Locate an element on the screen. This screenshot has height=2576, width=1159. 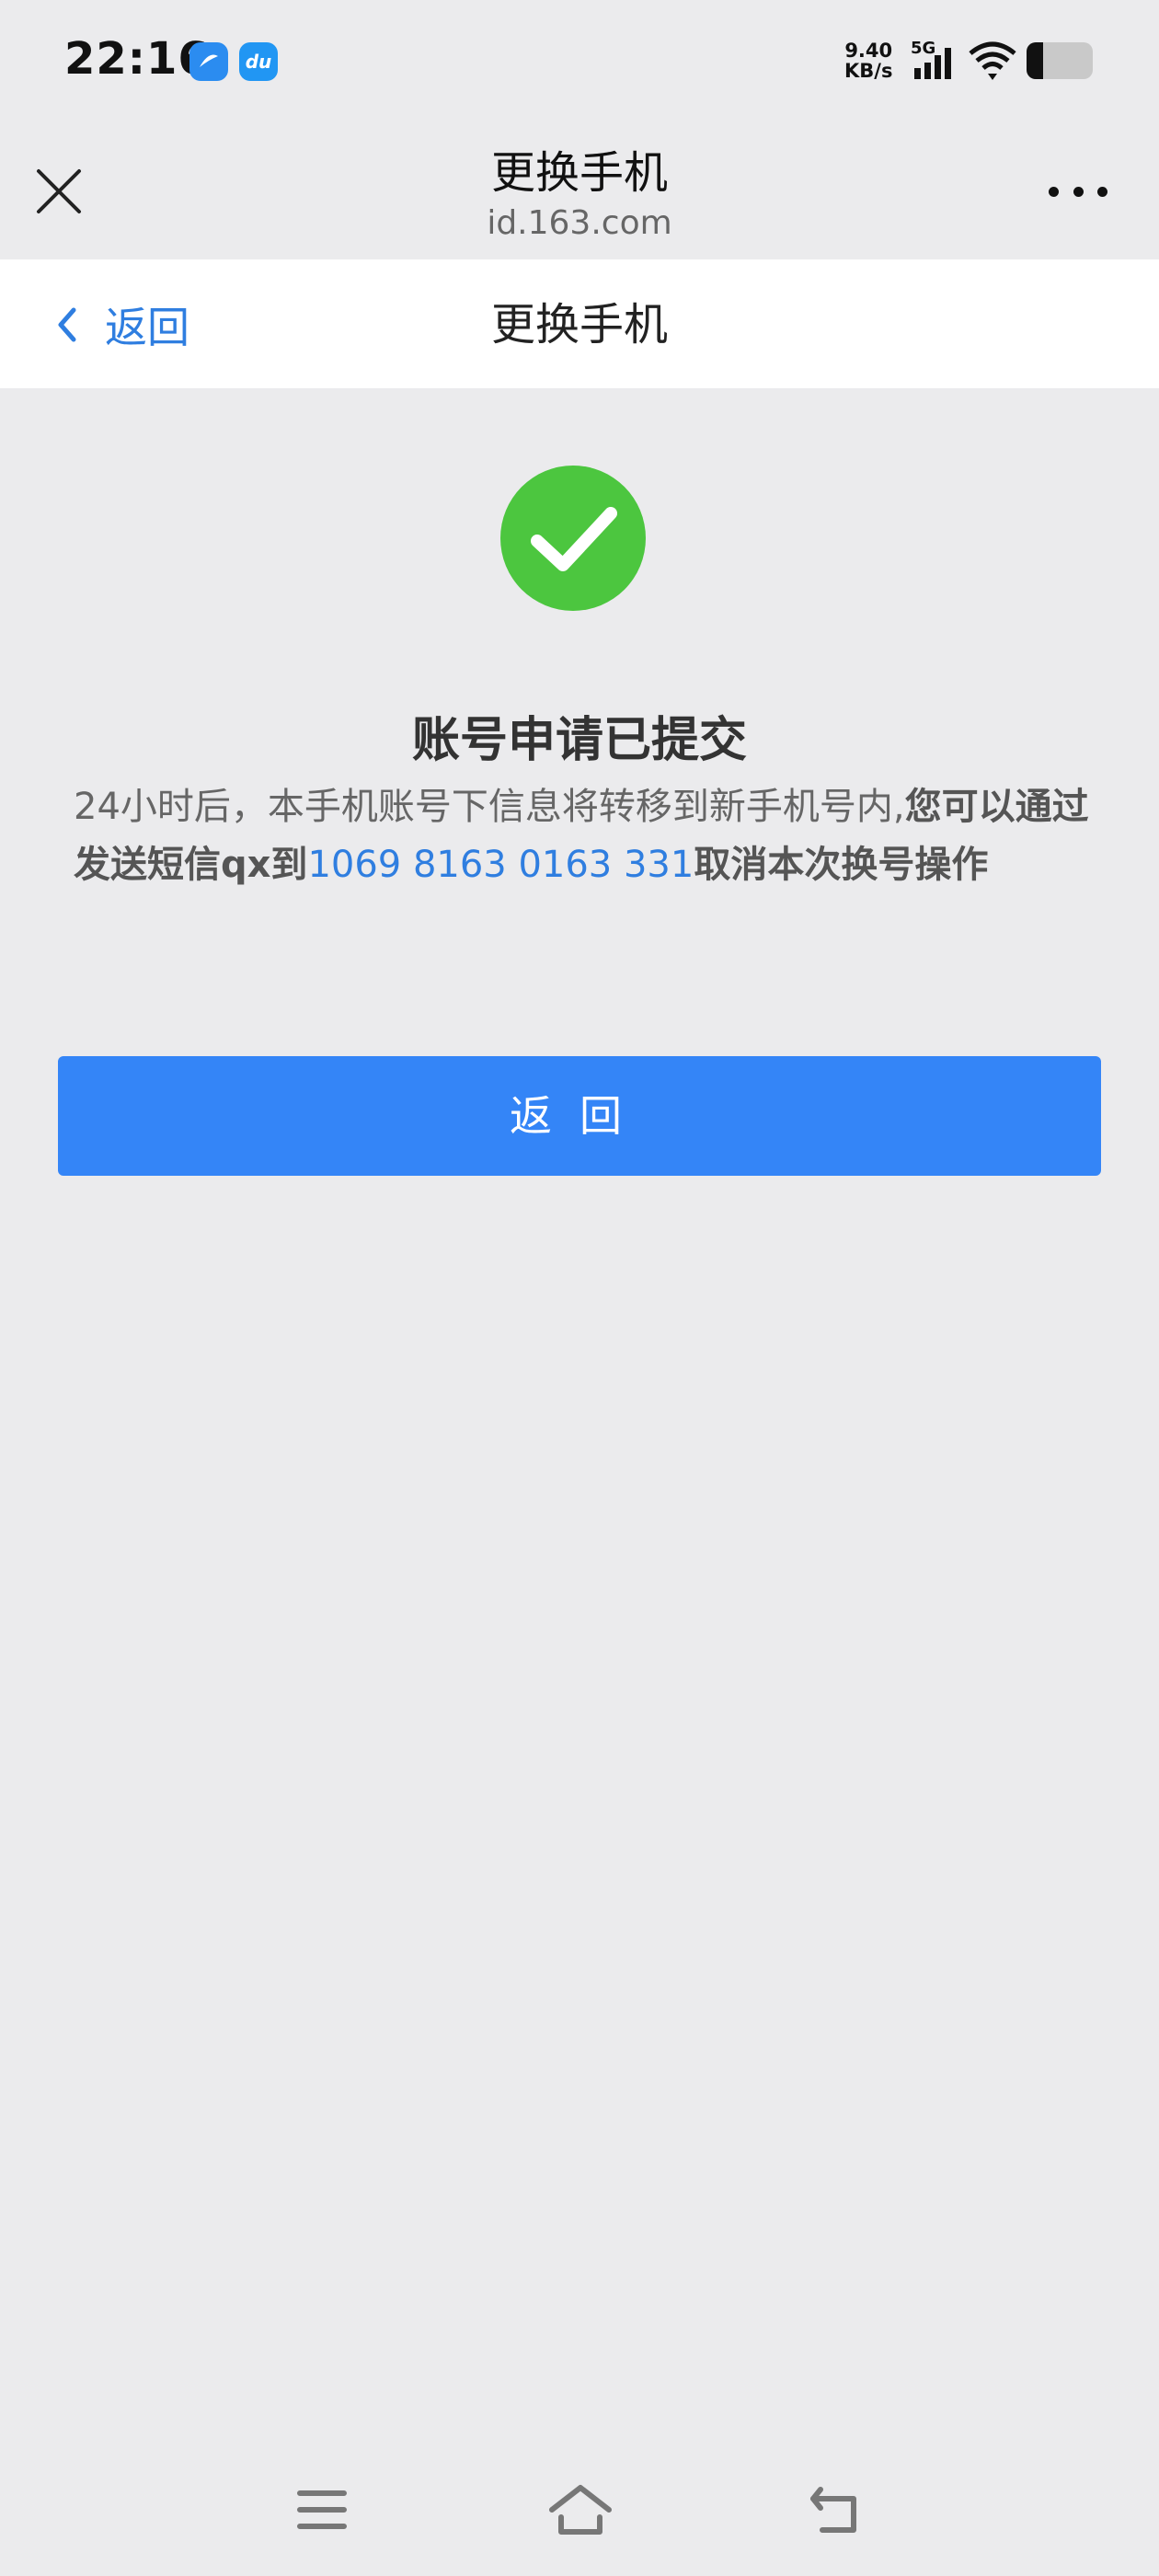
browser-domain: id.163.com is located at coordinates (579, 223).